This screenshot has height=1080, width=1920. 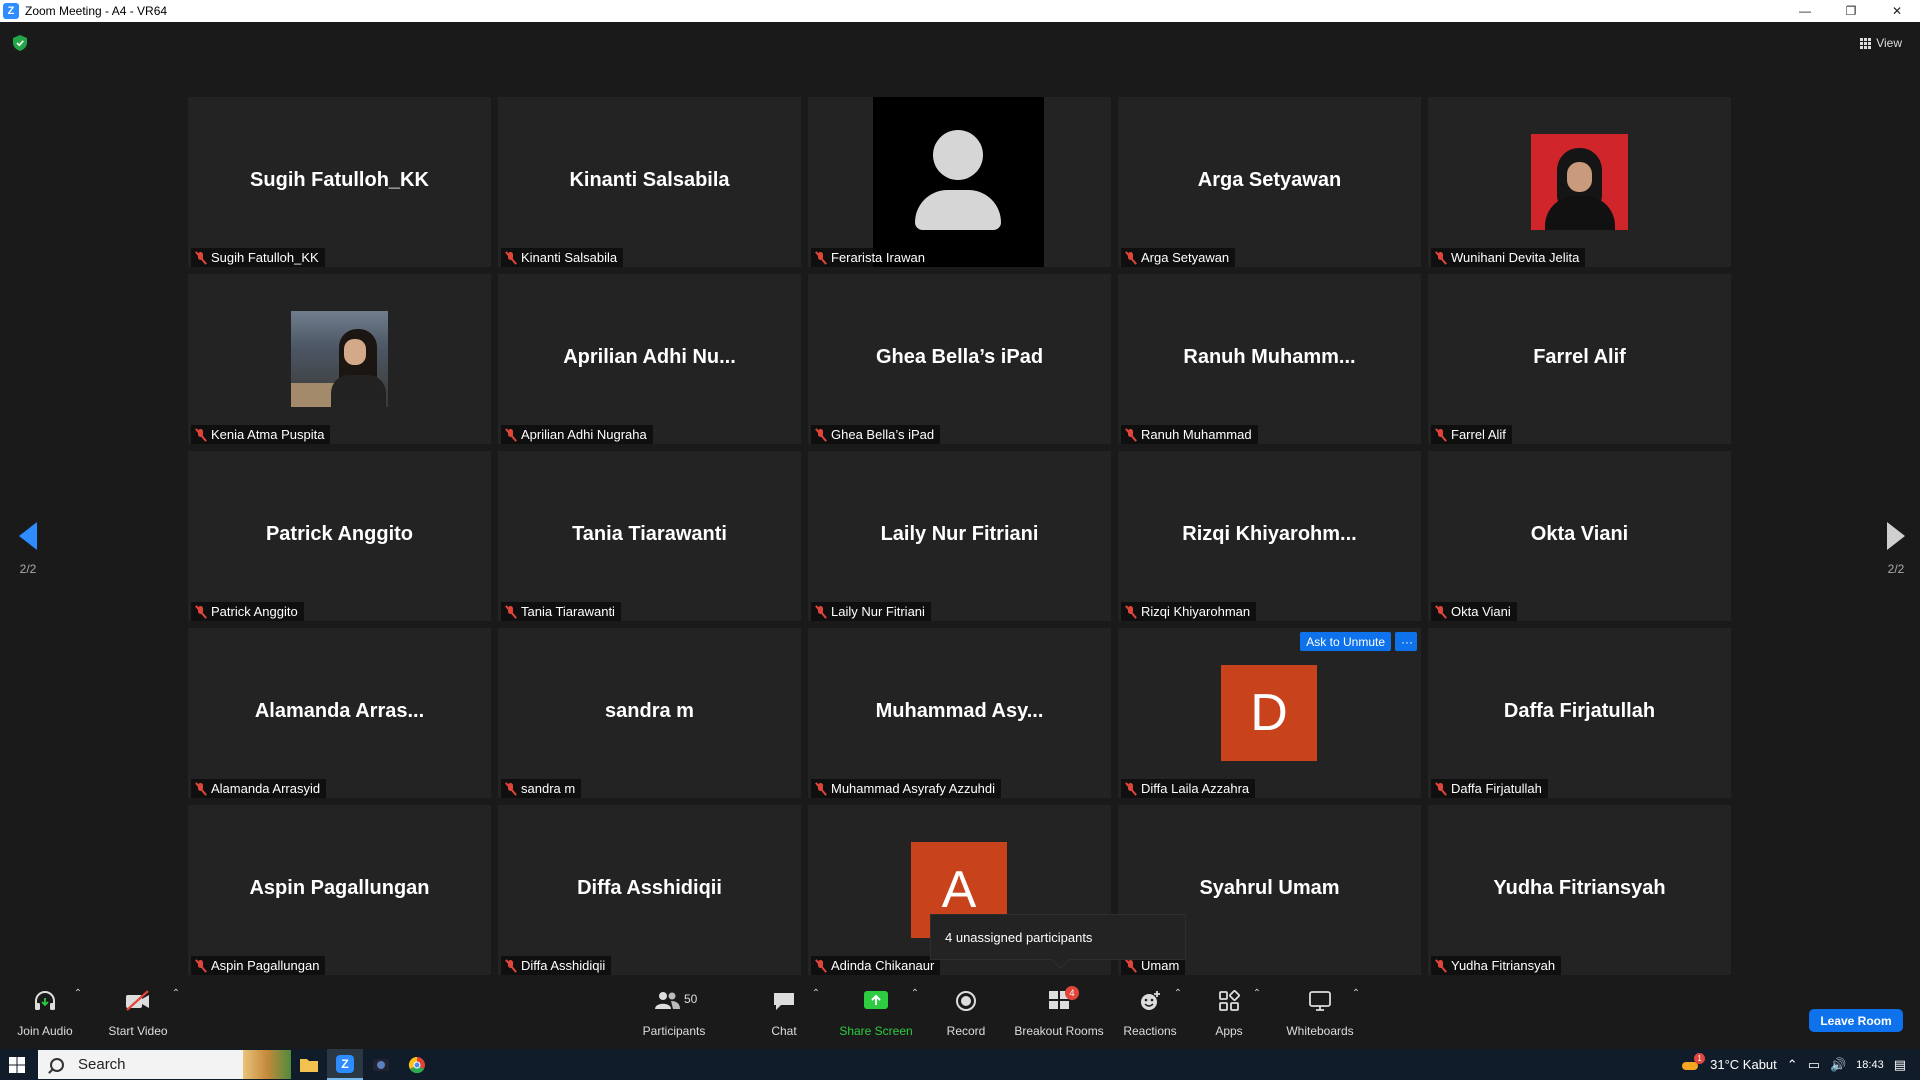 I want to click on participant-display-name: Tania Tiarawanti, so click(x=649, y=534).